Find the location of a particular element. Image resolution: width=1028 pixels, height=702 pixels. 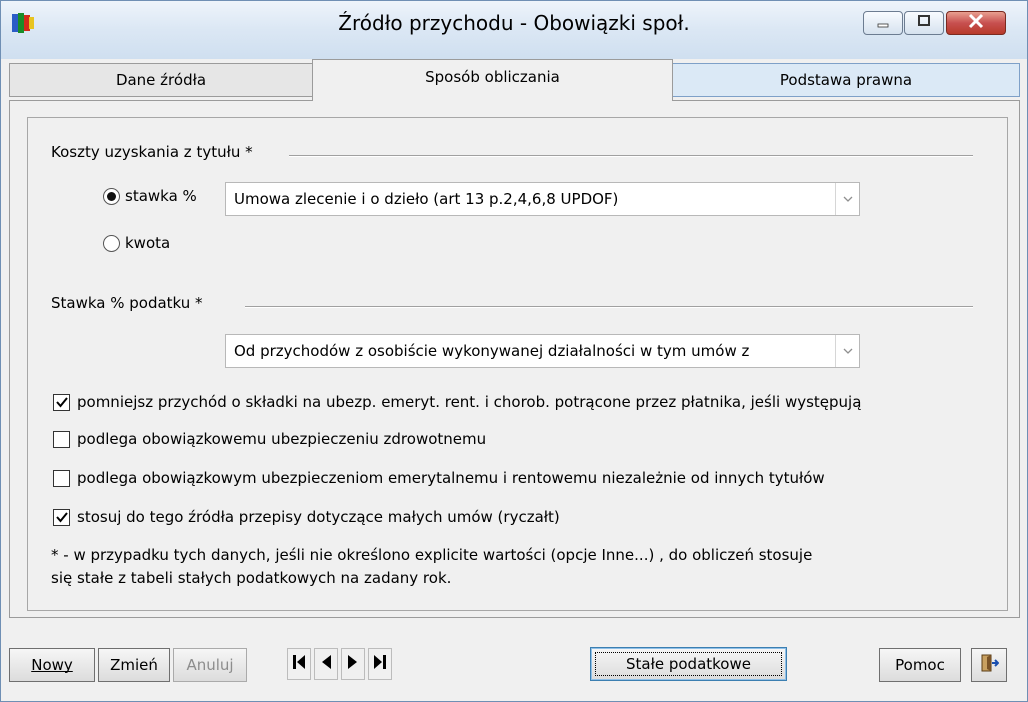

close-button is located at coordinates (976, 23).